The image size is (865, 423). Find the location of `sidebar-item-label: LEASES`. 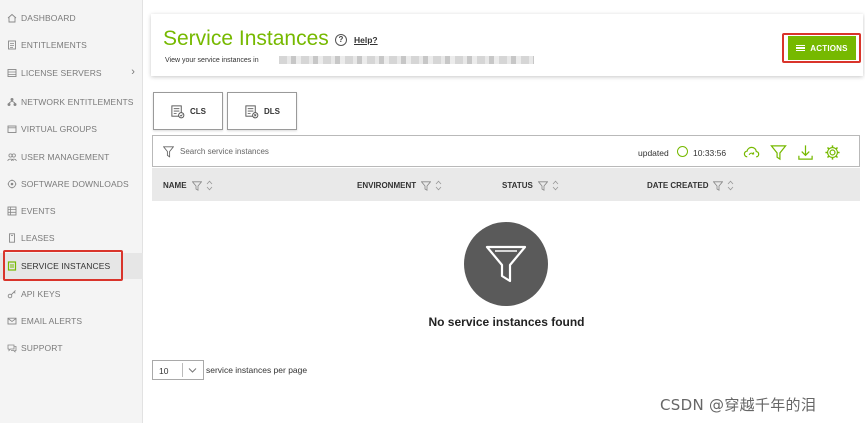

sidebar-item-label: LEASES is located at coordinates (38, 238).